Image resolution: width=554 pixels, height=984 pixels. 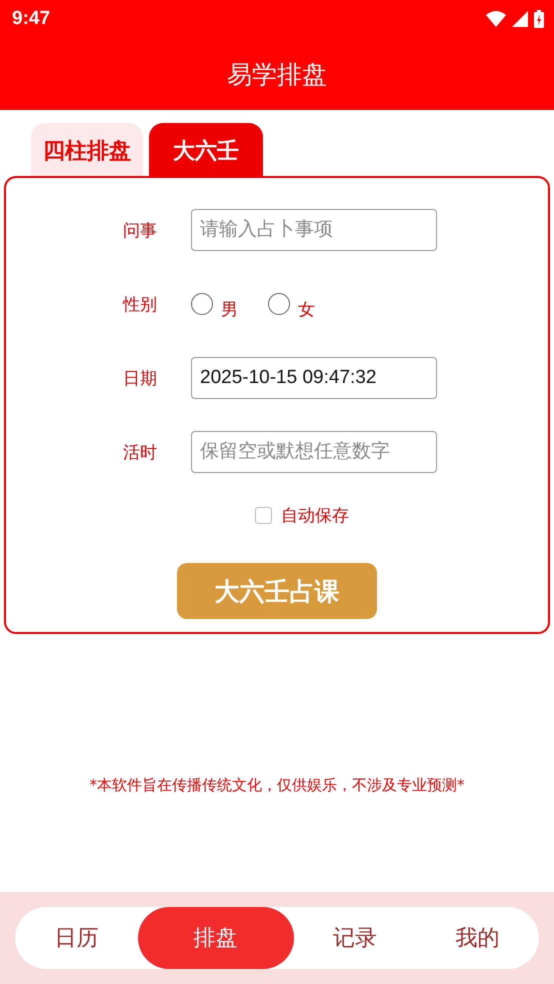 What do you see at coordinates (314, 452) in the screenshot?
I see `input-field: 保留空或默想任意数字` at bounding box center [314, 452].